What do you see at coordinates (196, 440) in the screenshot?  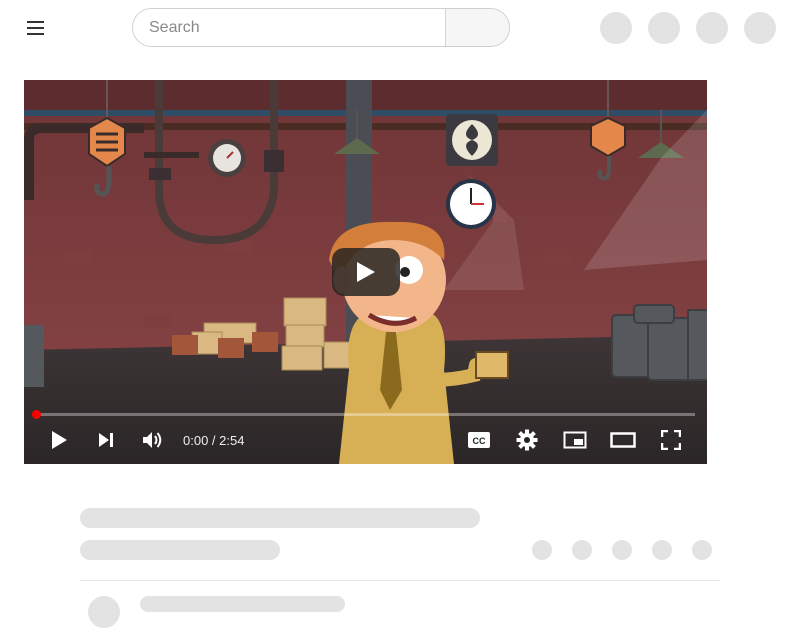 I see `time-current: 0:00` at bounding box center [196, 440].